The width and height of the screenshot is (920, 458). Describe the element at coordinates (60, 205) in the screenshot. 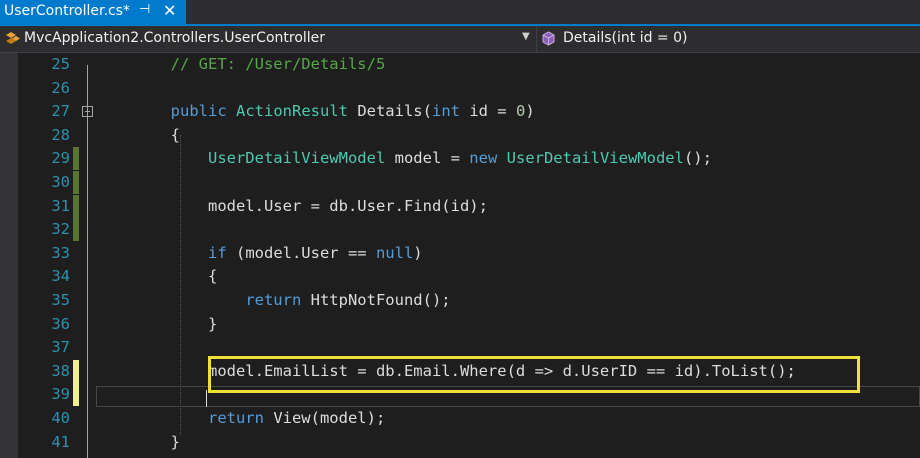

I see `line-number: 31` at that location.